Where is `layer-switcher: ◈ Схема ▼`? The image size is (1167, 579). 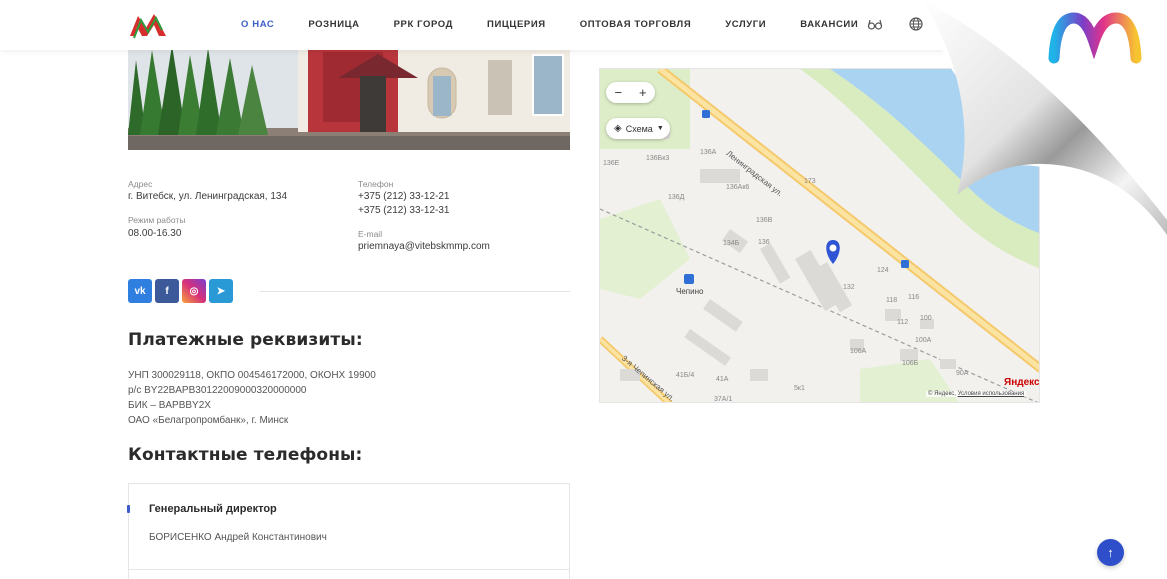 layer-switcher: ◈ Схема ▼ is located at coordinates (638, 128).